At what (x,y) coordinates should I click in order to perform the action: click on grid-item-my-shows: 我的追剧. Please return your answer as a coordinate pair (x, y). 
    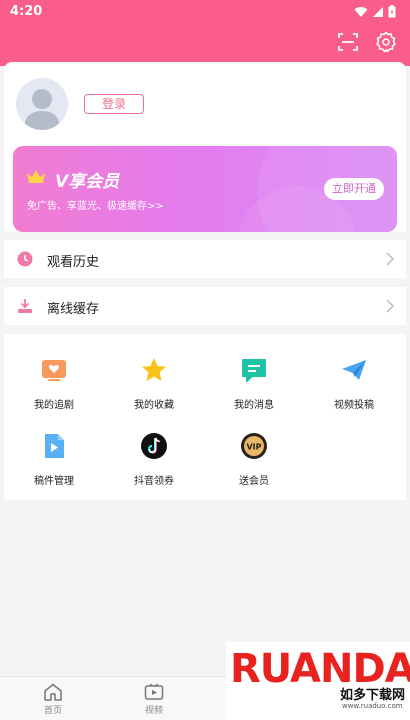
    Looking at the image, I should click on (54, 391).